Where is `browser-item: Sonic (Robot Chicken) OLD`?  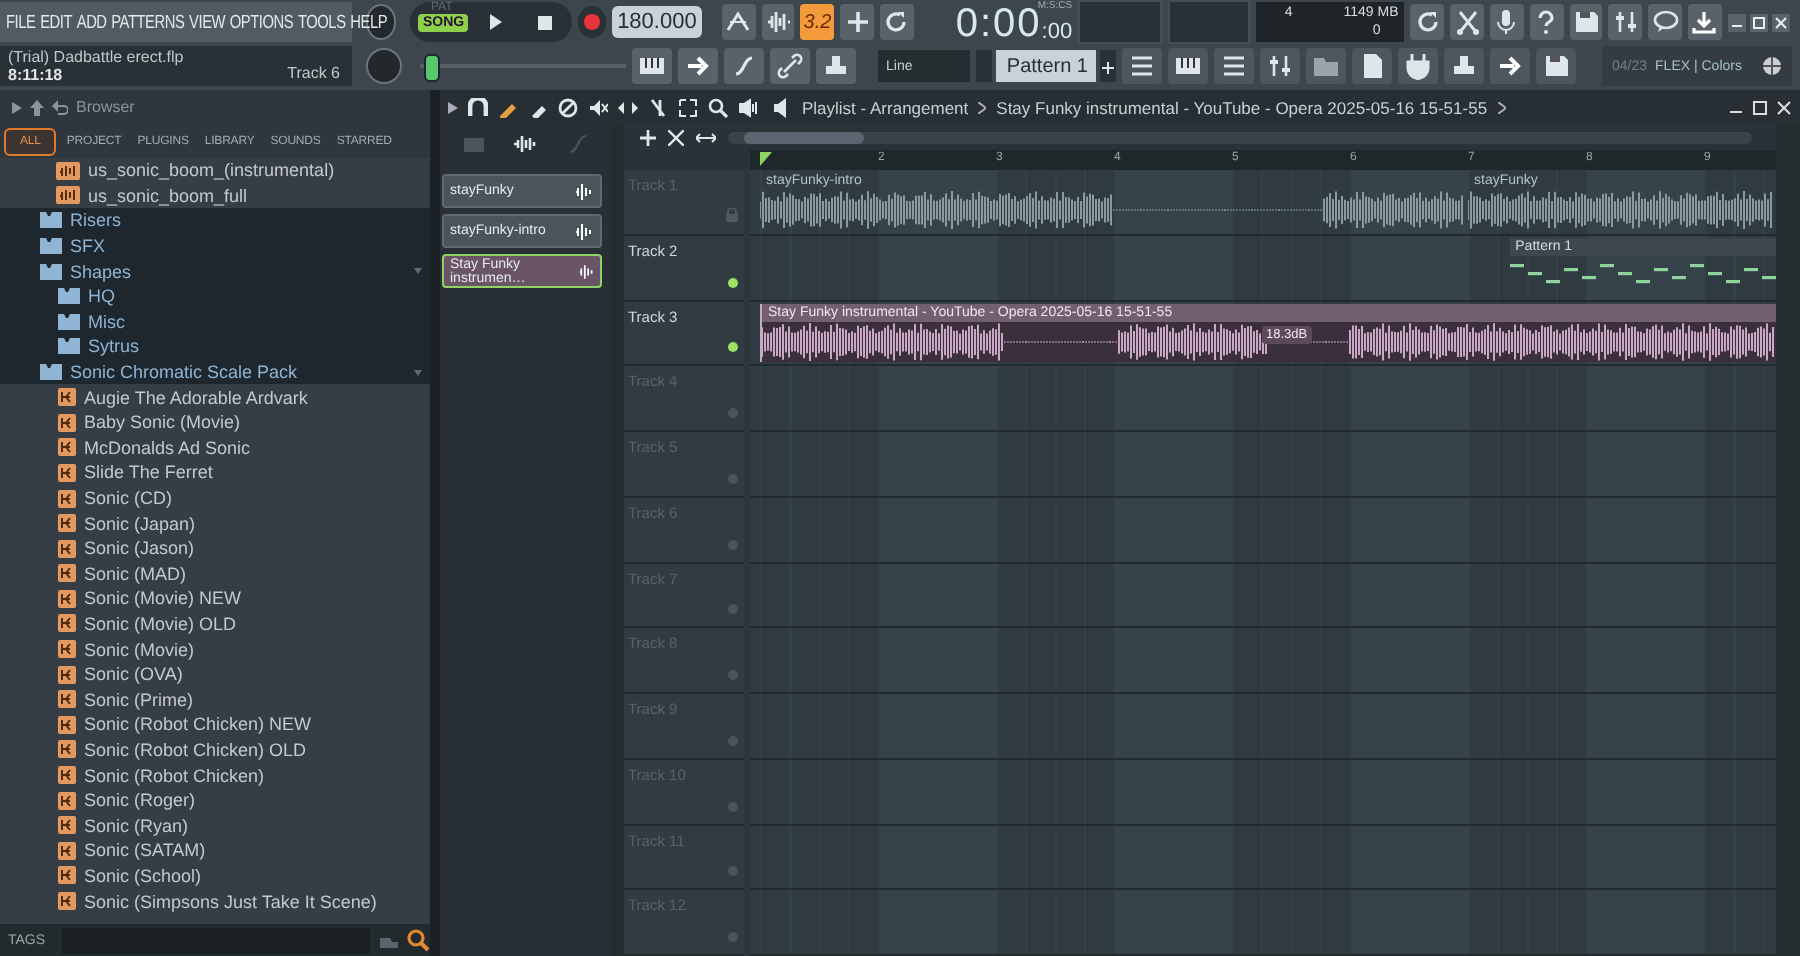 browser-item: Sonic (Robot Chicken) OLD is located at coordinates (215, 750).